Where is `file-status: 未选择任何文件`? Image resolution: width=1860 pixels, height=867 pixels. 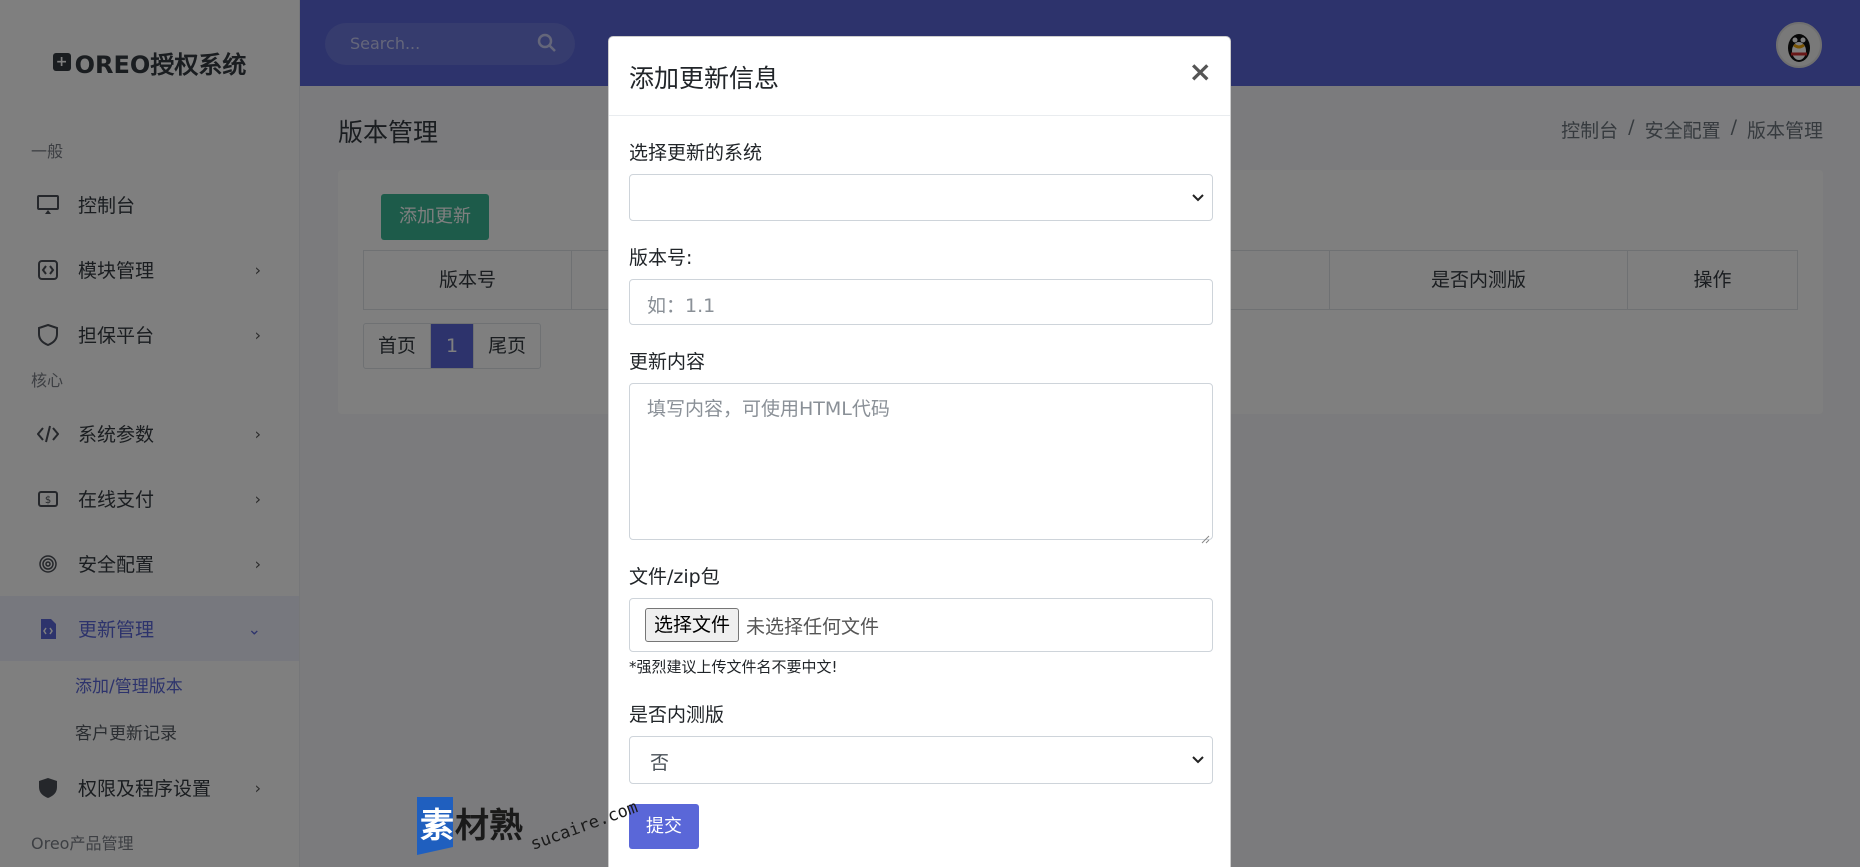 file-status: 未选择任何文件 is located at coordinates (813, 627).